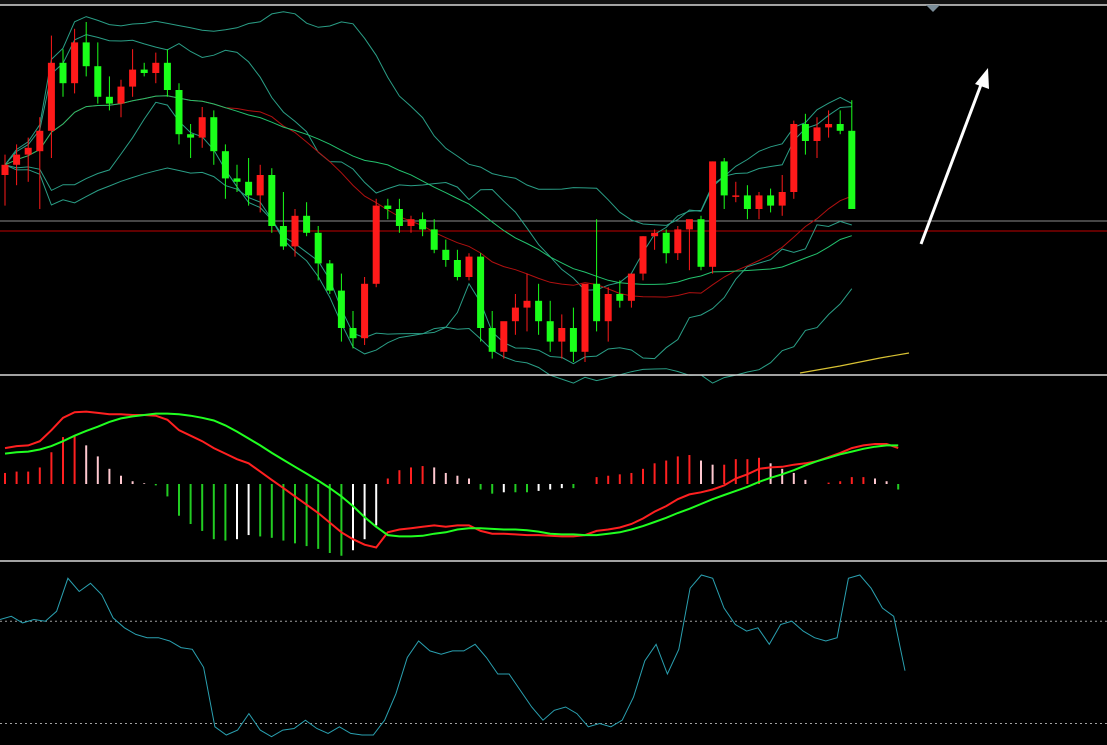 This screenshot has width=1107, height=745. What do you see at coordinates (854, 363) in the screenshot?
I see `moving-average-yellow` at bounding box center [854, 363].